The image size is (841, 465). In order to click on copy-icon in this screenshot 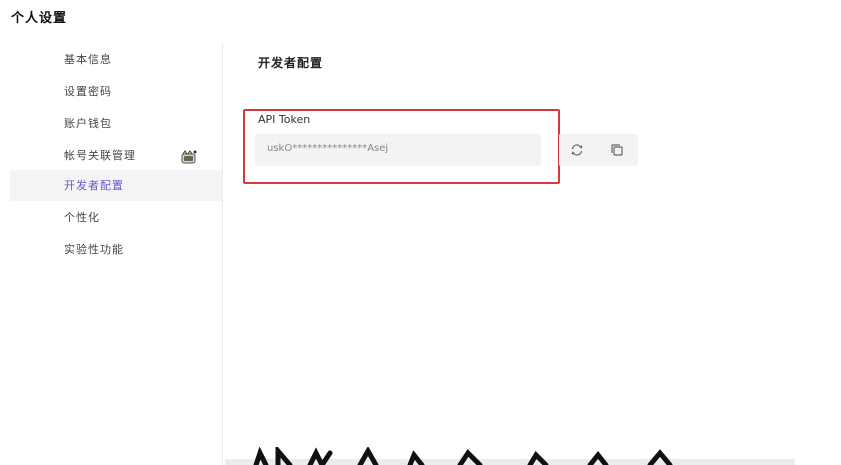, I will do `click(617, 150)`.